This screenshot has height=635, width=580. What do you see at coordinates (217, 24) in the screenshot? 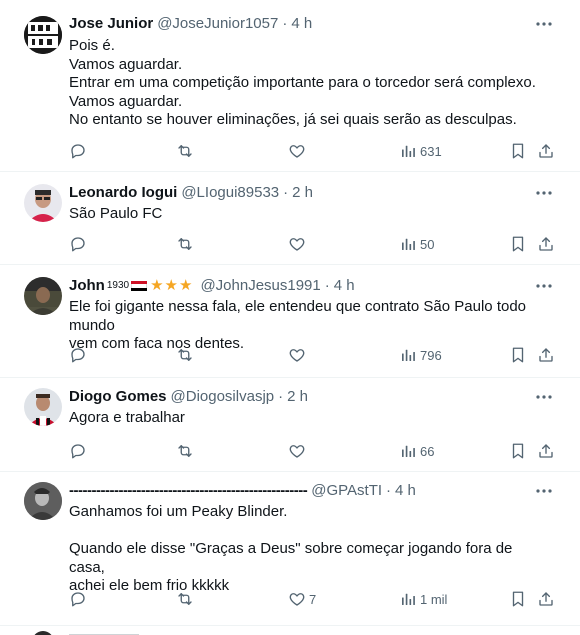
I see `author-handle: @JoseJunior1057` at bounding box center [217, 24].